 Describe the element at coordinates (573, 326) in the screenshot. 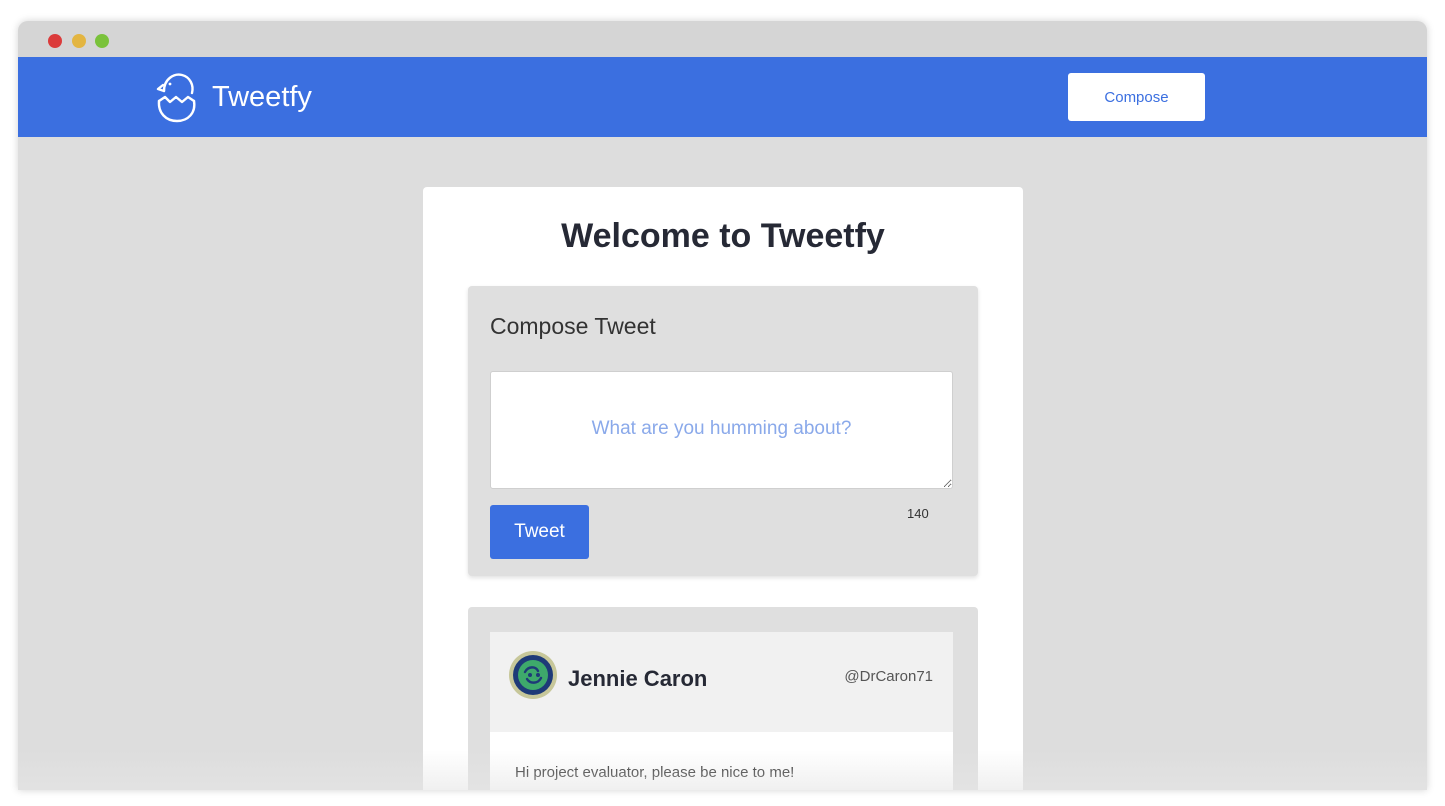

I see `compose-heading: Compose Tweet` at that location.